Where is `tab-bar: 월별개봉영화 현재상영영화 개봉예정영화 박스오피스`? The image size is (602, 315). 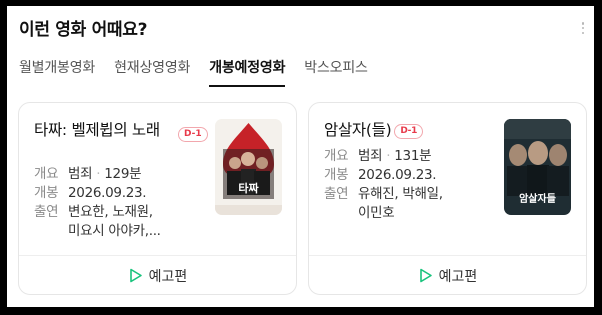
tab-bar: 월별개봉영화 현재상영영화 개봉예정영화 박스오피스 is located at coordinates (300, 71).